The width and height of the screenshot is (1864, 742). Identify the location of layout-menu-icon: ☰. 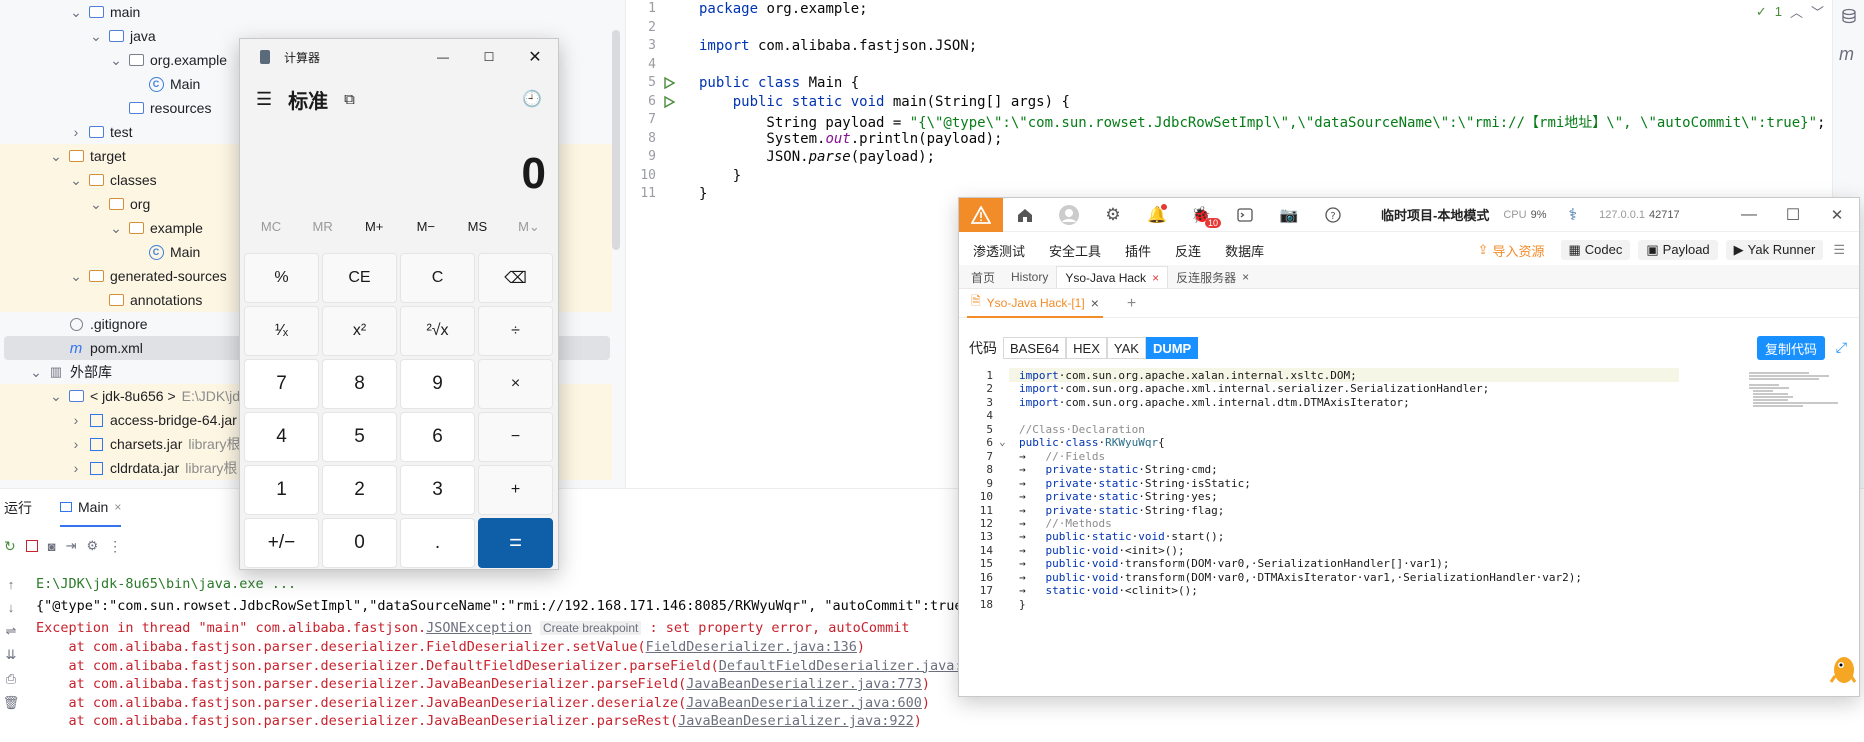
(1839, 250).